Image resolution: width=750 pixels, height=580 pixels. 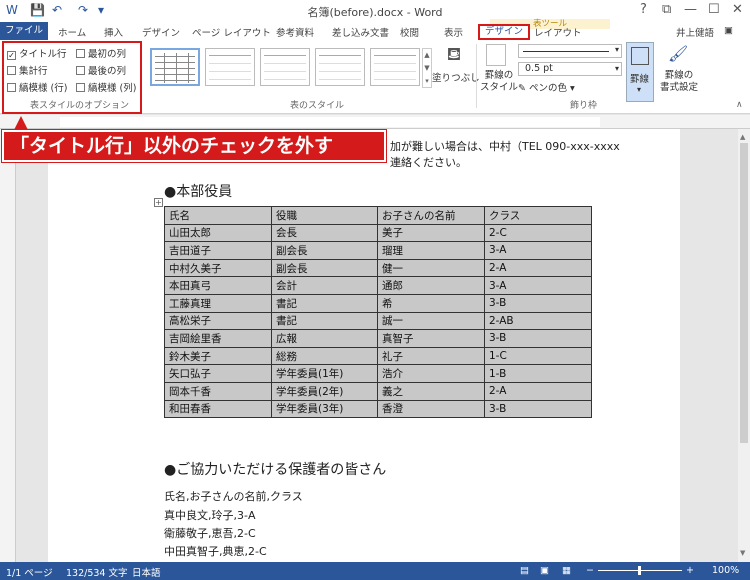 What do you see at coordinates (431, 338) in the screenshot?
I see `table-cell: 真智子` at bounding box center [431, 338].